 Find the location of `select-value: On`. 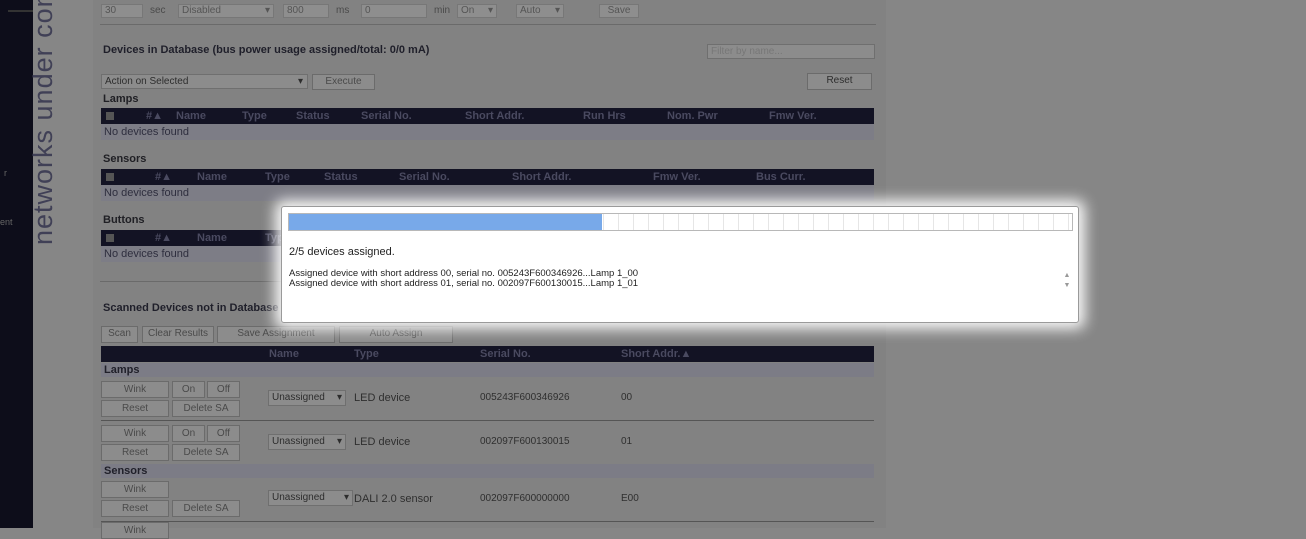

select-value: On is located at coordinates (468, 10).